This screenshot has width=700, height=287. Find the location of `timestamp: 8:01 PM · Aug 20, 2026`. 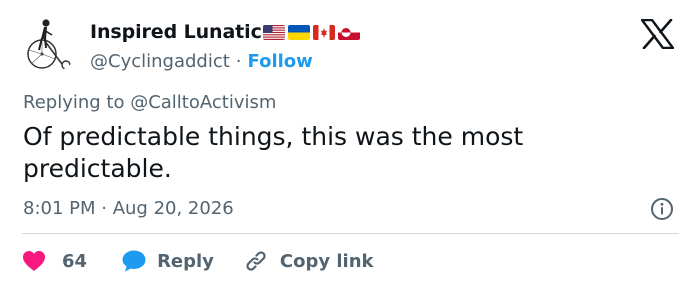

timestamp: 8:01 PM · Aug 20, 2026 is located at coordinates (128, 208).